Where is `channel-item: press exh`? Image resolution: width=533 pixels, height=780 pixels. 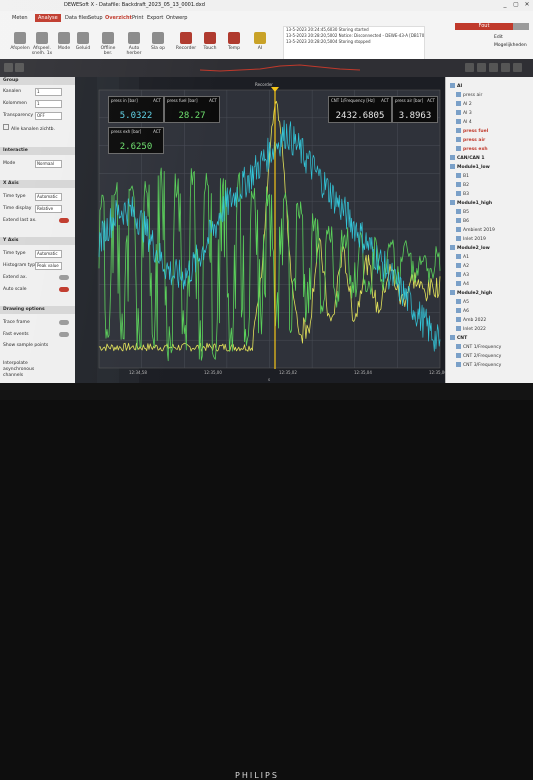
channel-item: press exh is located at coordinates (494, 149).